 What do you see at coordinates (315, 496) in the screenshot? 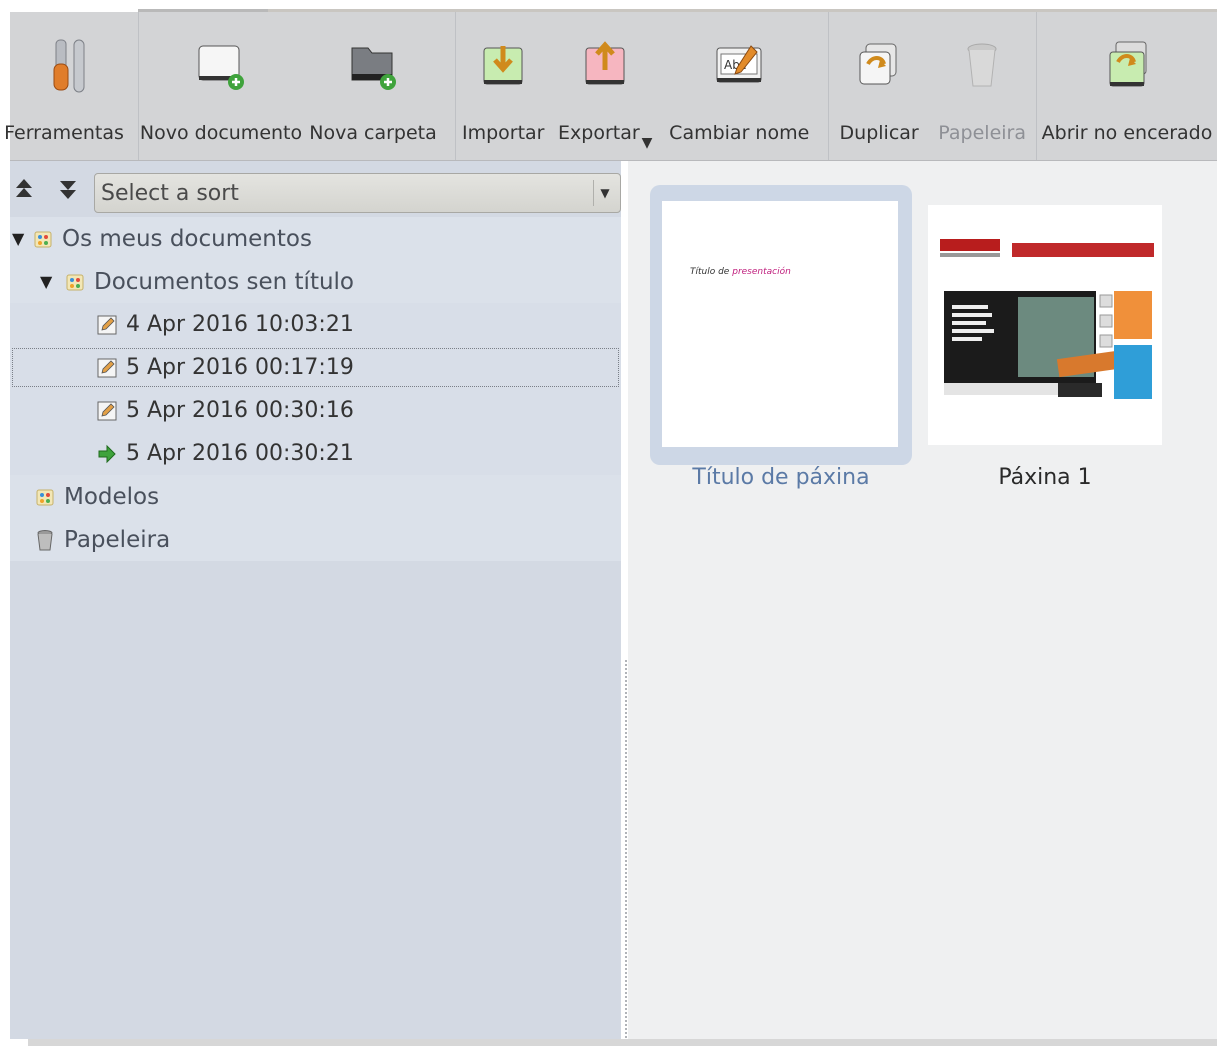
I see `tree-models: Modelos` at bounding box center [315, 496].